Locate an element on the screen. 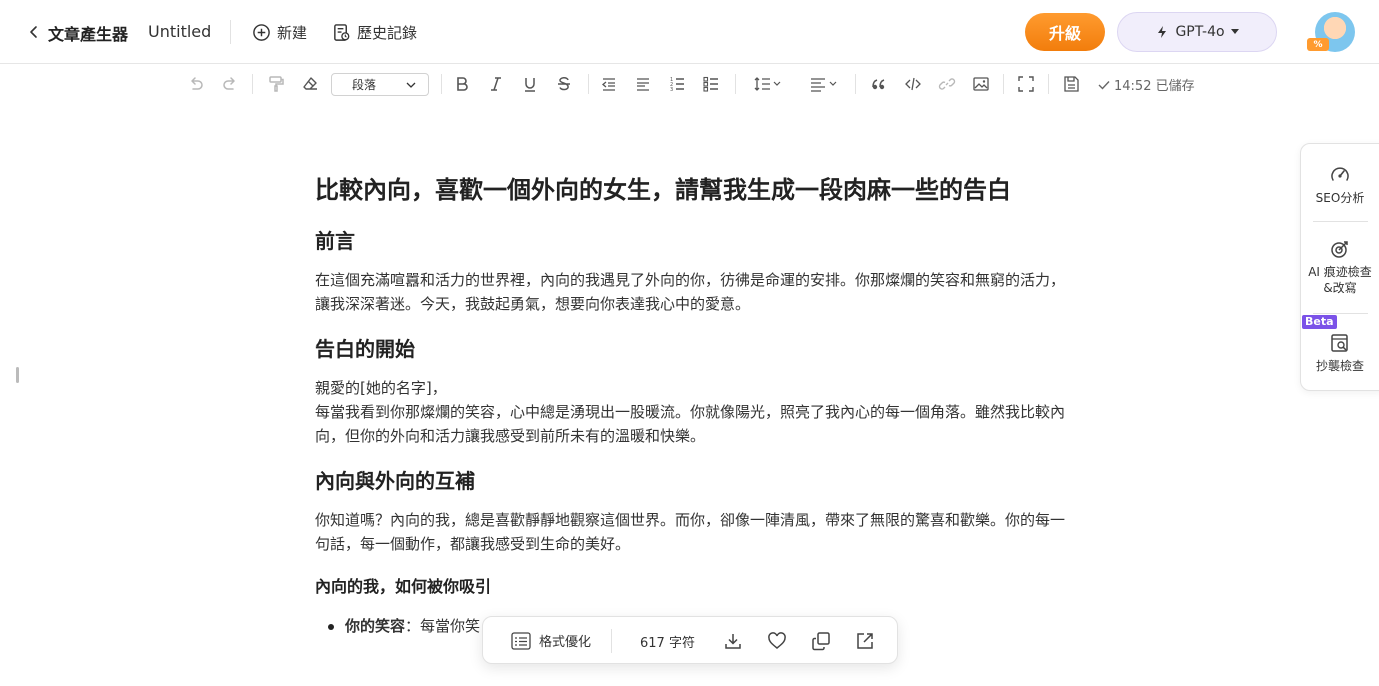 This screenshot has width=1379, height=686. gauge-icon is located at coordinates (1340, 174).